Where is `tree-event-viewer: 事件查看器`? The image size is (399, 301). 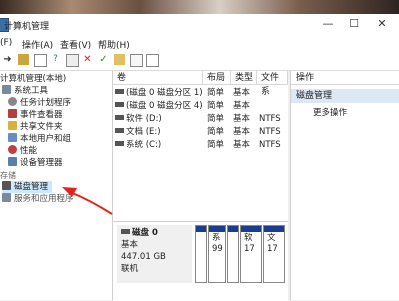 tree-event-viewer: 事件查看器 is located at coordinates (35, 115).